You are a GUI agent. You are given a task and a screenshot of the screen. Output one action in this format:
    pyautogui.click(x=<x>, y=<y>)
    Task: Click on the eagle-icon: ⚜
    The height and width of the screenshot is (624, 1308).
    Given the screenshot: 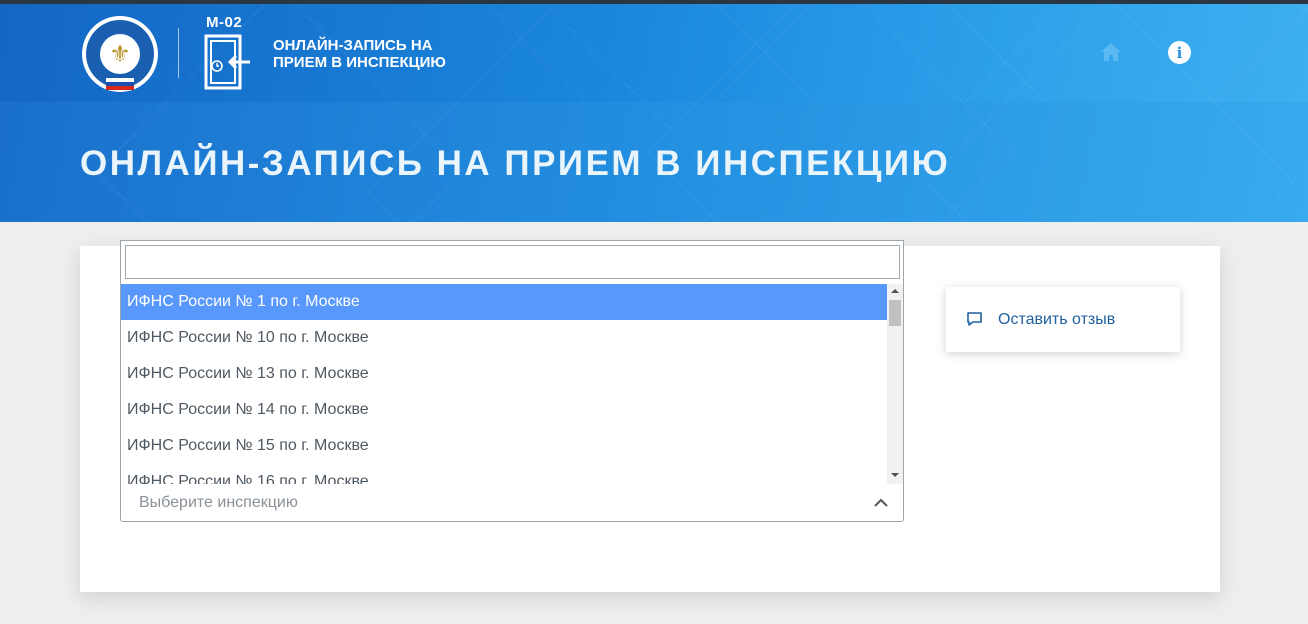 What is the action you would take?
    pyautogui.click(x=120, y=54)
    